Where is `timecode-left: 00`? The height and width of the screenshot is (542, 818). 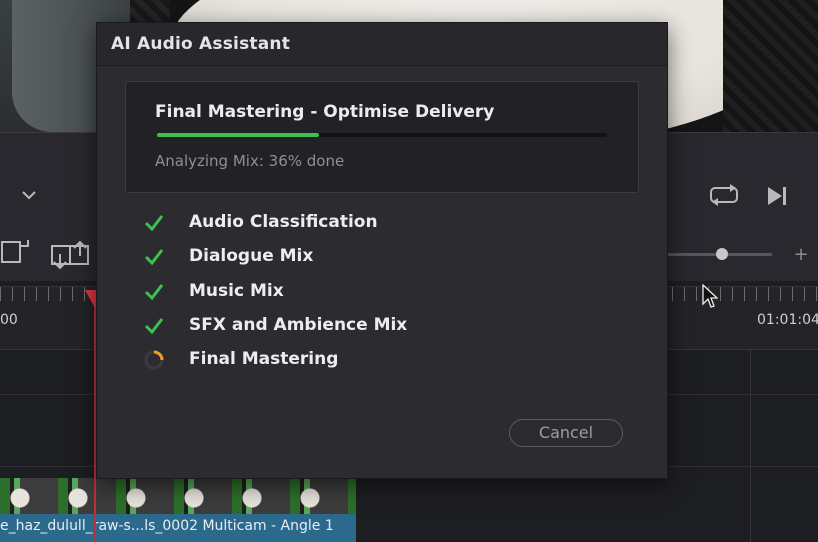 timecode-left: 00 is located at coordinates (9, 320).